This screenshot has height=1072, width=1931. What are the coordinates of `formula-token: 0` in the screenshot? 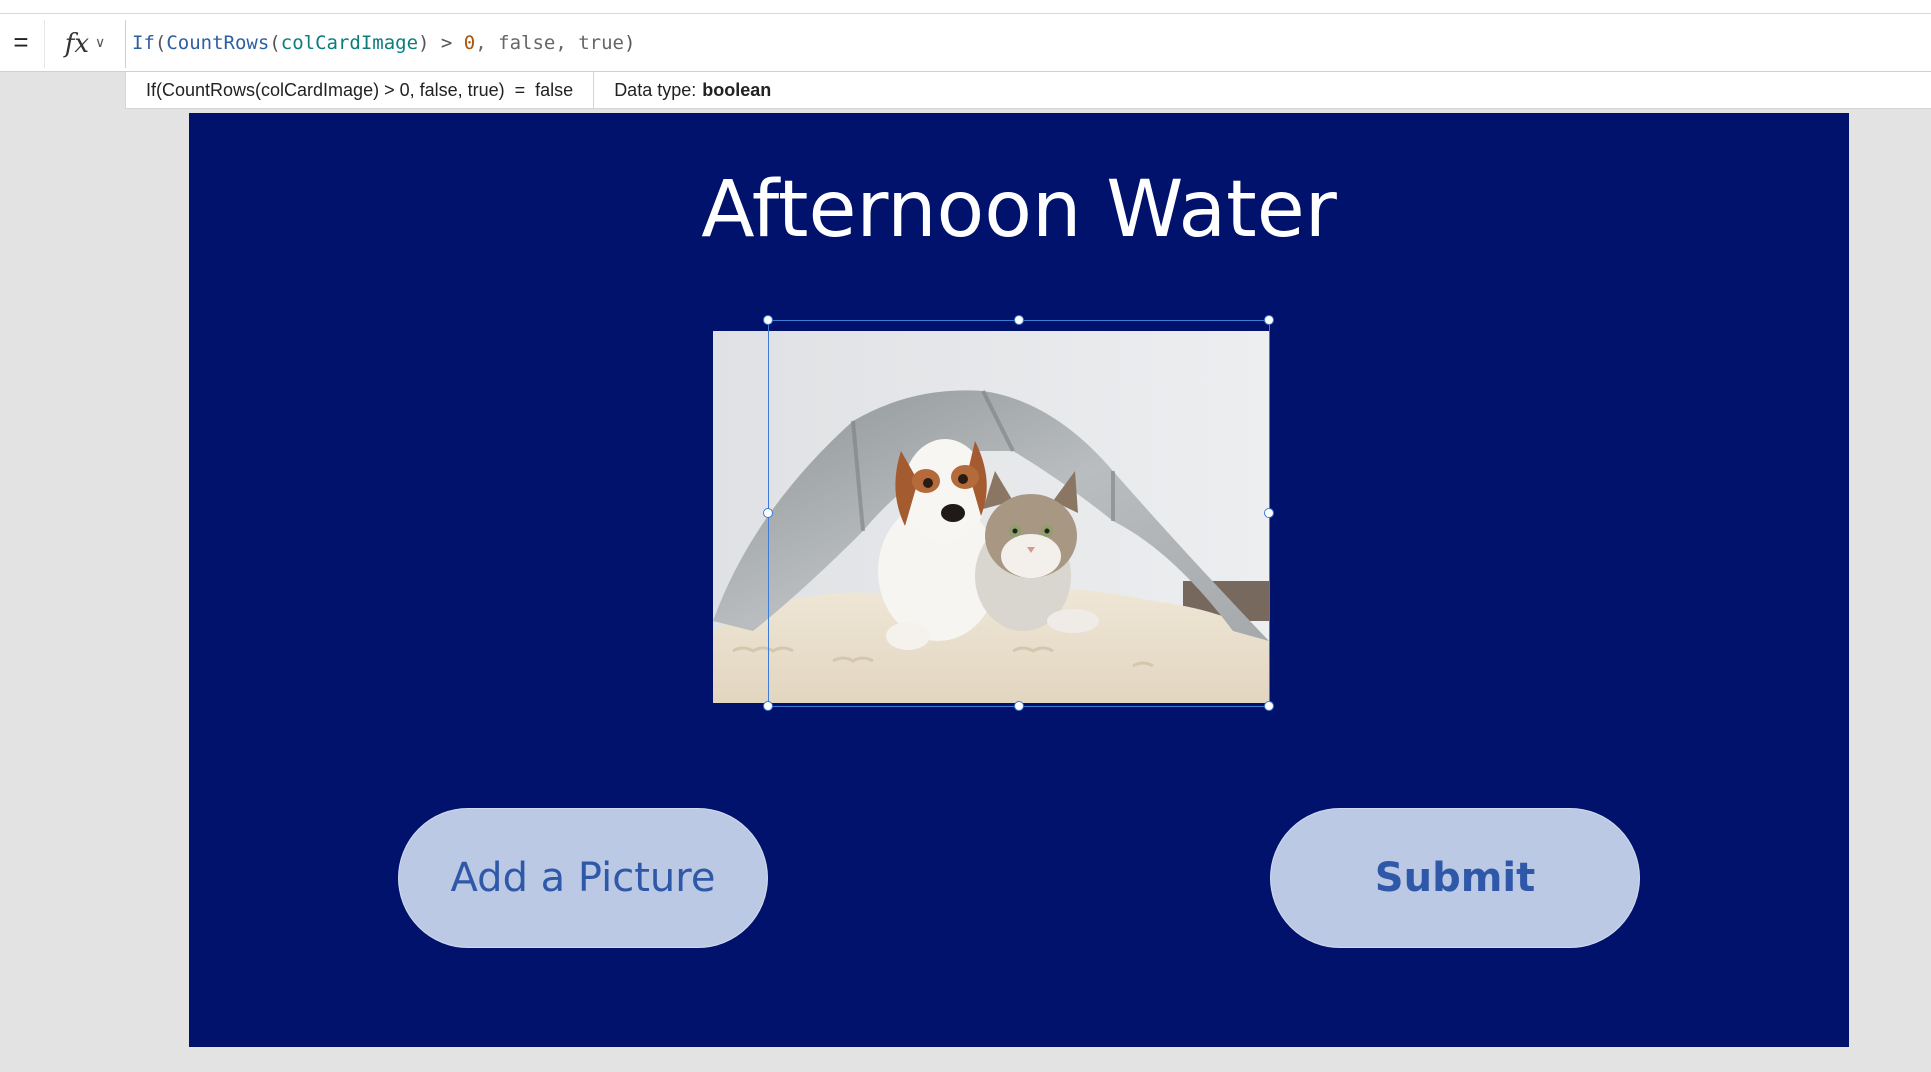 It's located at (469, 43).